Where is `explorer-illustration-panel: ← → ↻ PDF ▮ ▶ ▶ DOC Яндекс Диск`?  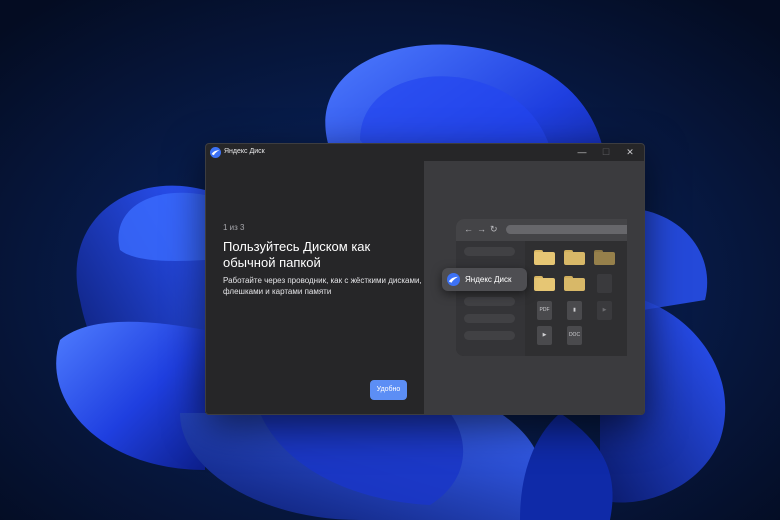 explorer-illustration-panel: ← → ↻ PDF ▮ ▶ ▶ DOC Яндекс Диск is located at coordinates (534, 287).